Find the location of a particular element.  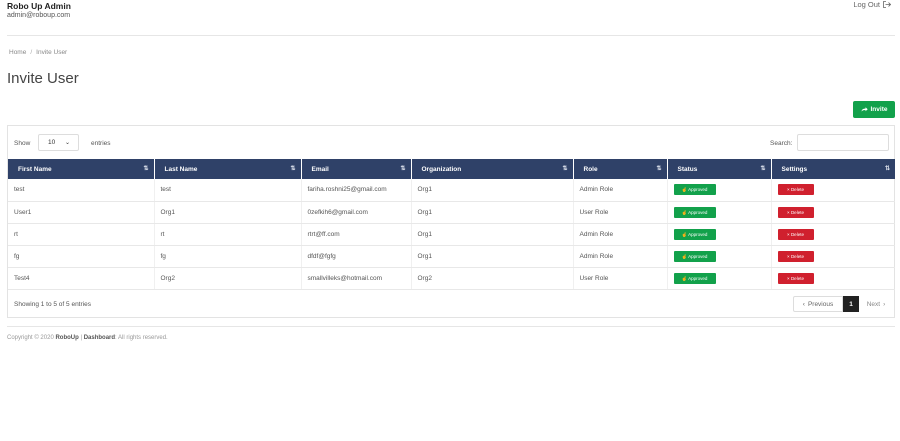

previous-label: Previous is located at coordinates (820, 304).